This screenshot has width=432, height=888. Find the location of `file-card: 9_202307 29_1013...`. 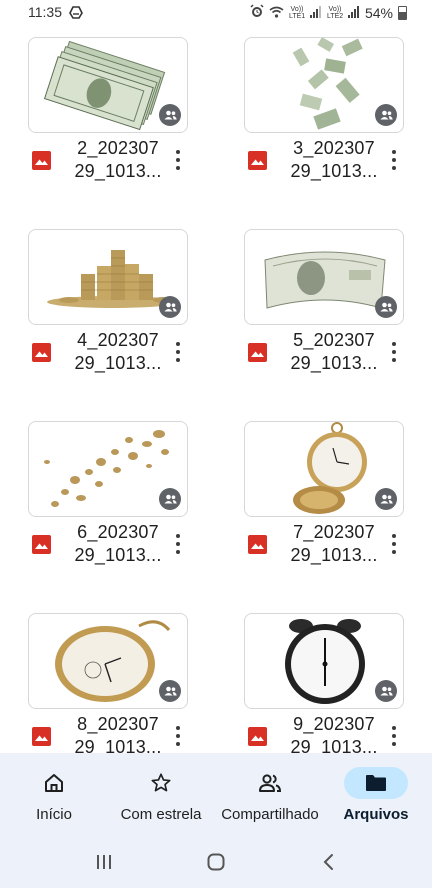

file-card: 9_202307 29_1013... is located at coordinates (324, 688).